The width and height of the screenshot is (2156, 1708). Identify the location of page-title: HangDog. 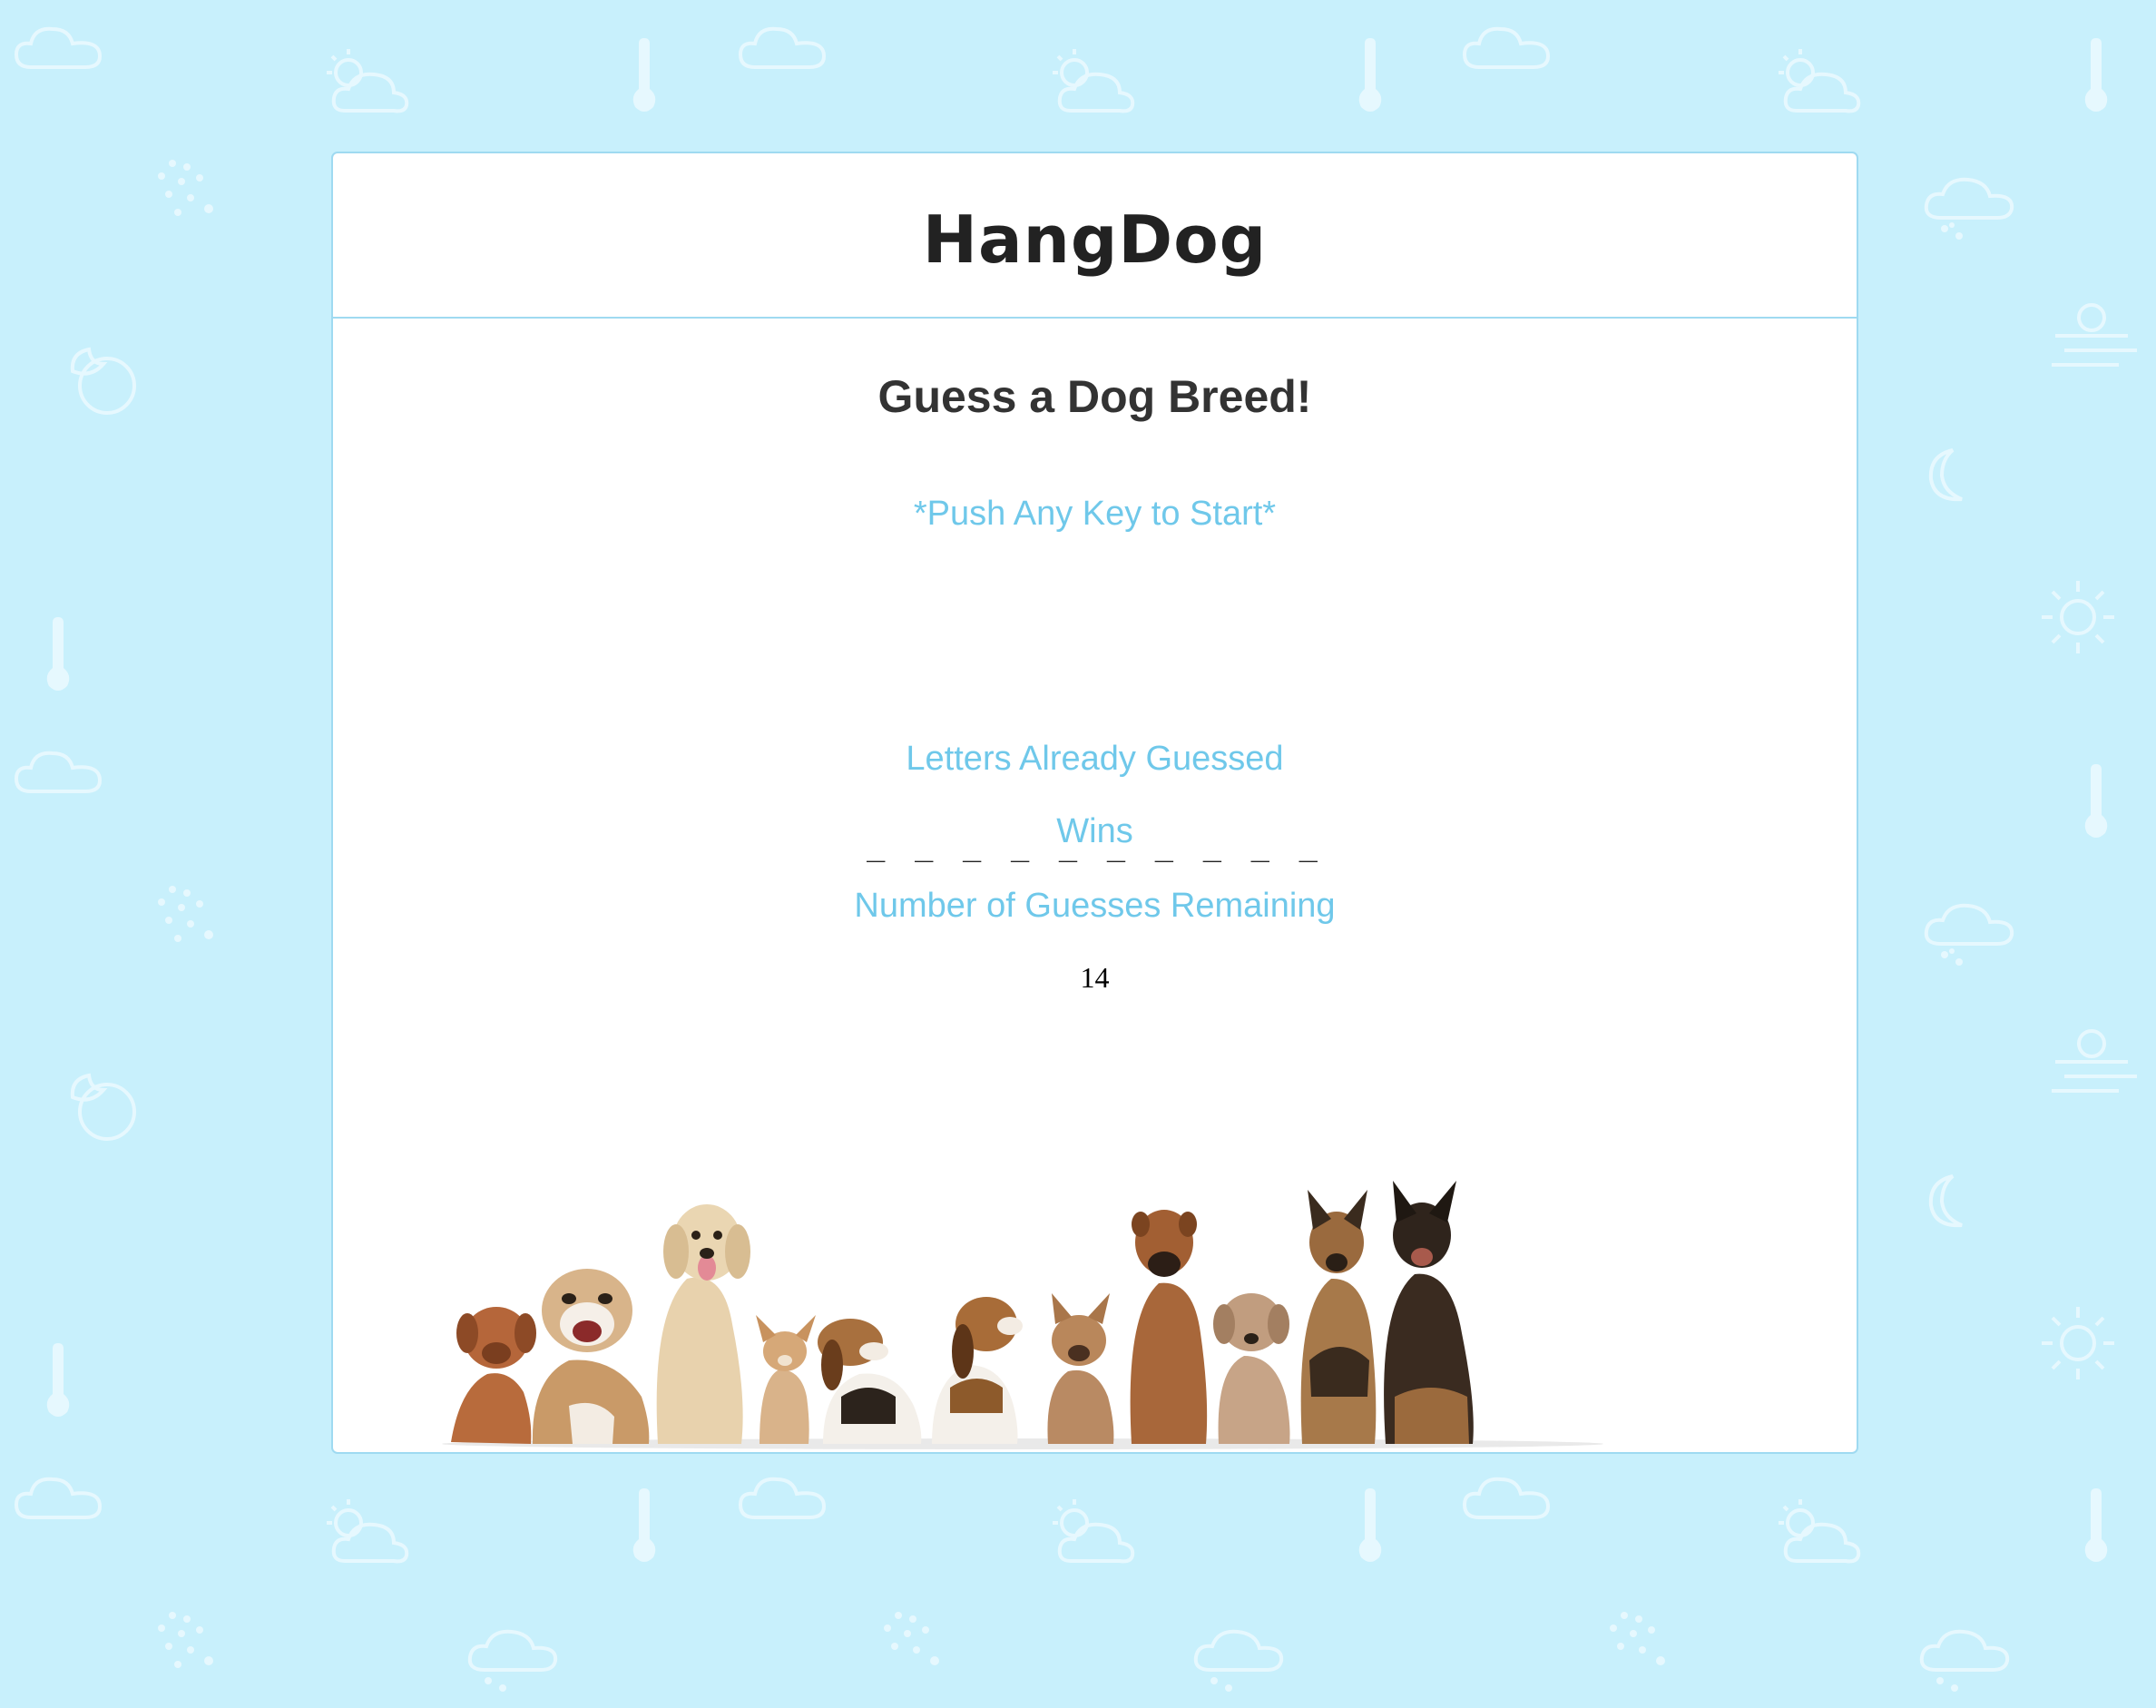
(1095, 239).